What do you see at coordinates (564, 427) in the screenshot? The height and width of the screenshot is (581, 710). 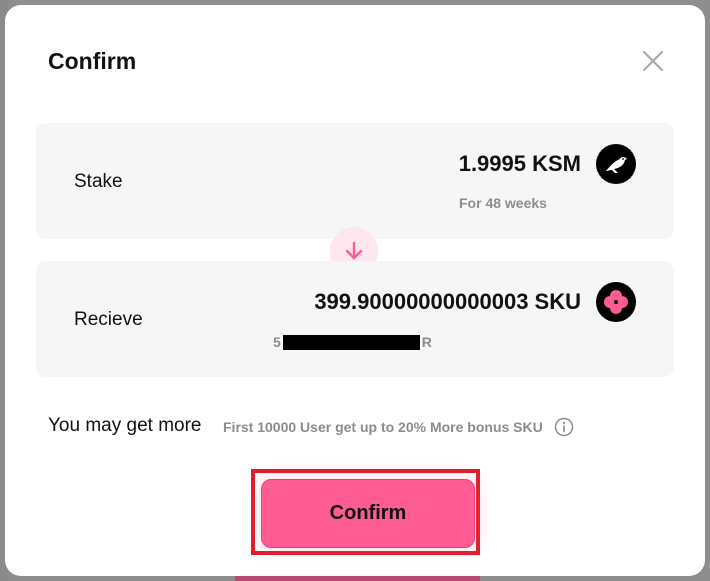 I see `info-icon` at bounding box center [564, 427].